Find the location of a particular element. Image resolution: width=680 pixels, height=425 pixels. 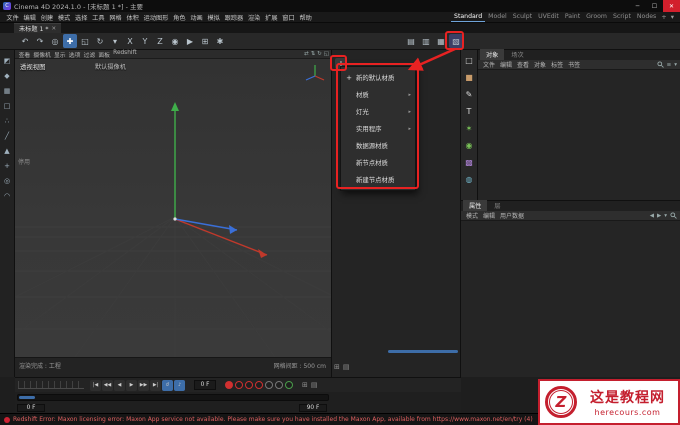

manager-menu-item: 书签 is located at coordinates (574, 64).